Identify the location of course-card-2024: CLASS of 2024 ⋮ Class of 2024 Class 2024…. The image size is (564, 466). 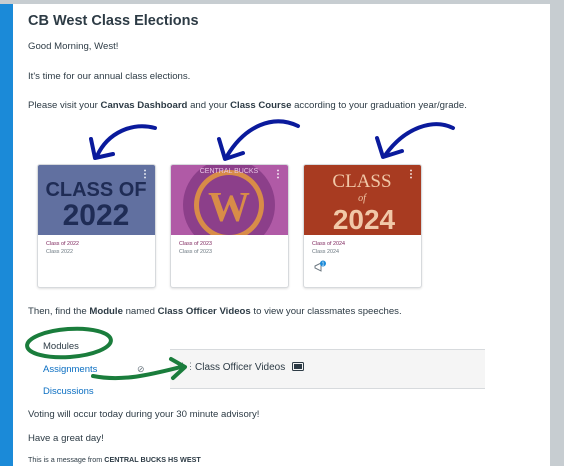
(362, 226).